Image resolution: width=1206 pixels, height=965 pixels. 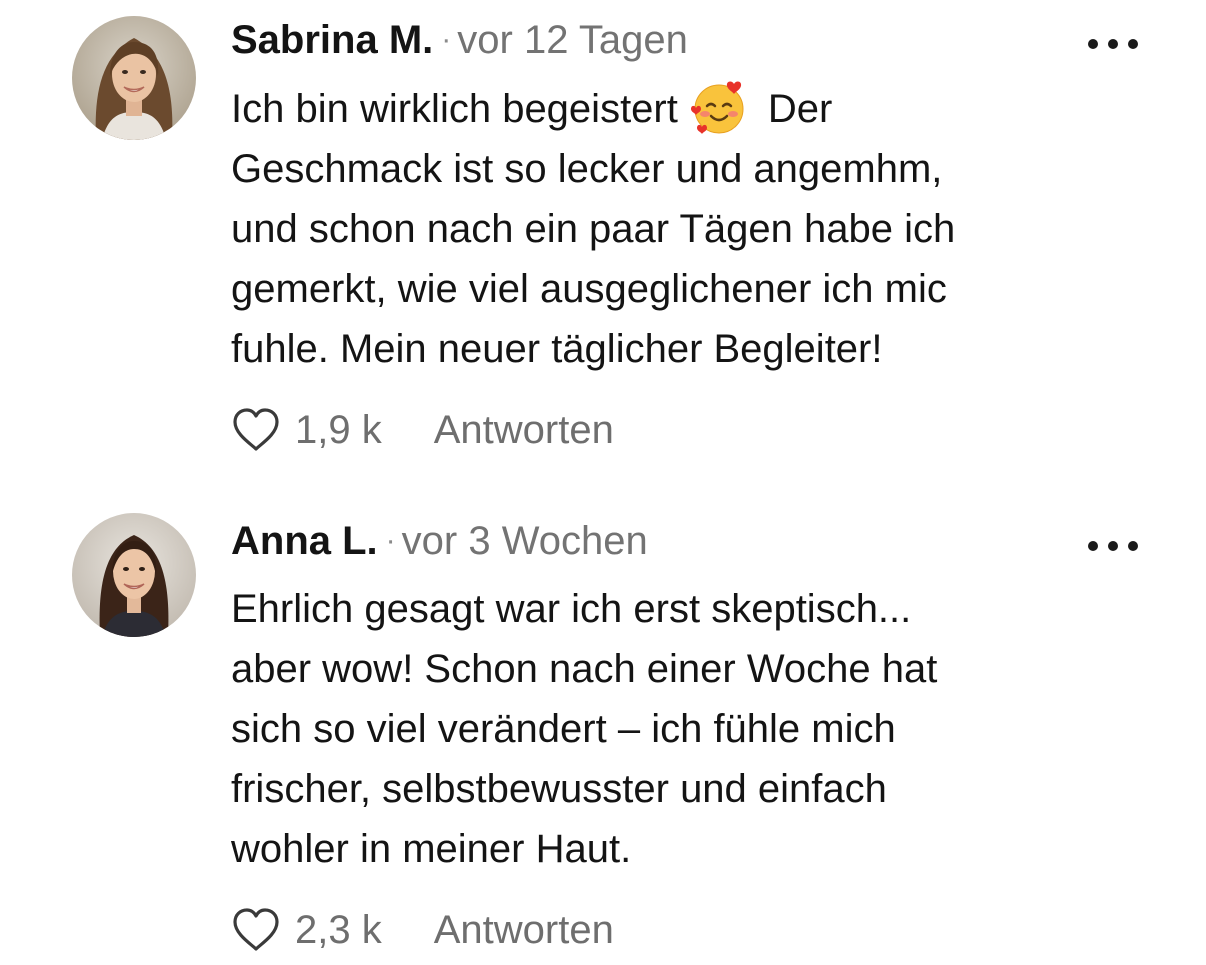 I want to click on comment-timestamp: vor 3 Wochen, so click(x=524, y=541).